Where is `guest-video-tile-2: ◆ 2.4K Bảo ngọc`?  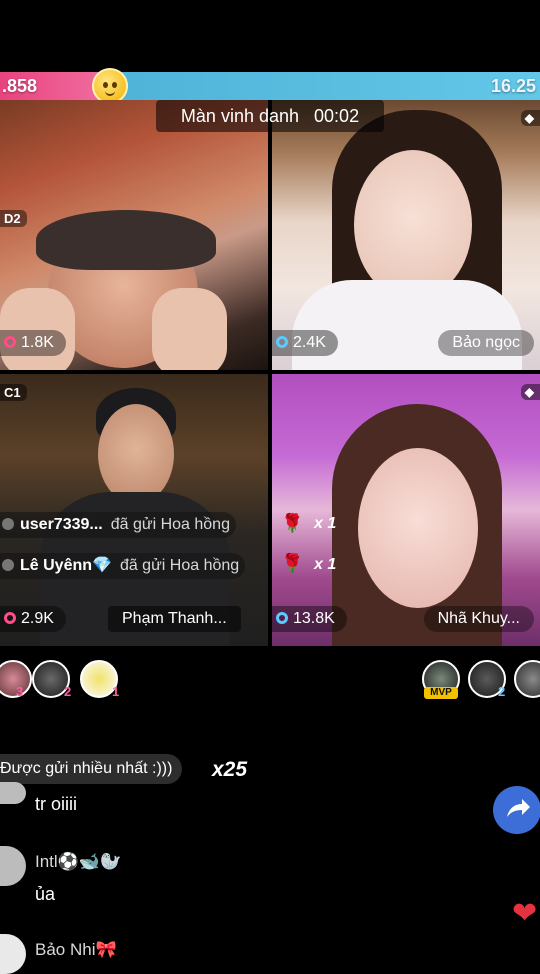
guest-video-tile-2: ◆ 2.4K Bảo ngọc is located at coordinates (406, 235).